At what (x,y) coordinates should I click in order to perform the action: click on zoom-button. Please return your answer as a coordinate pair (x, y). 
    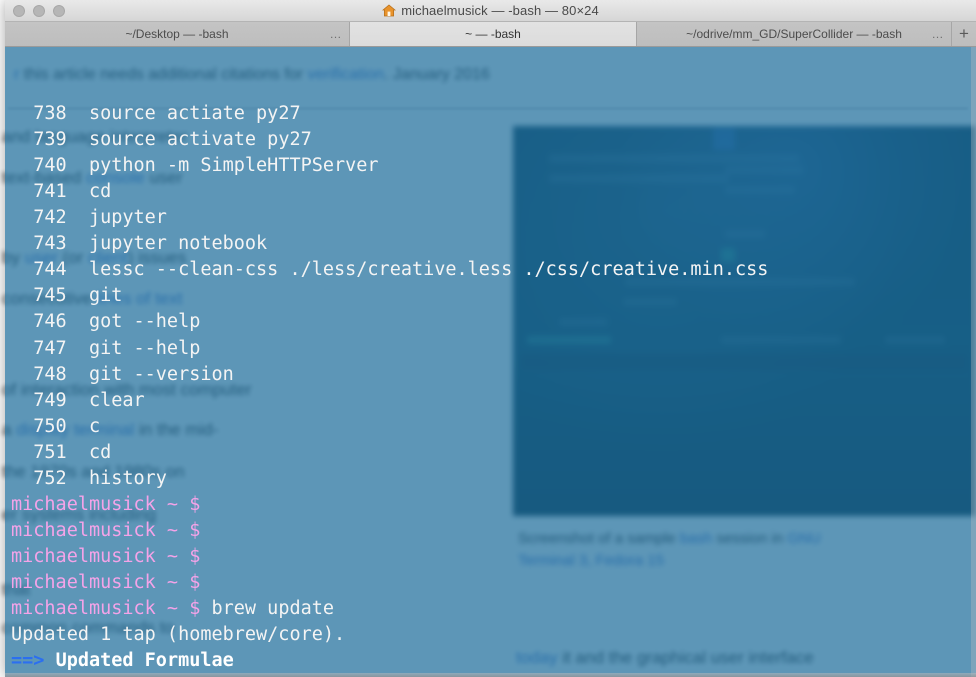
    Looking at the image, I should click on (59, 10).